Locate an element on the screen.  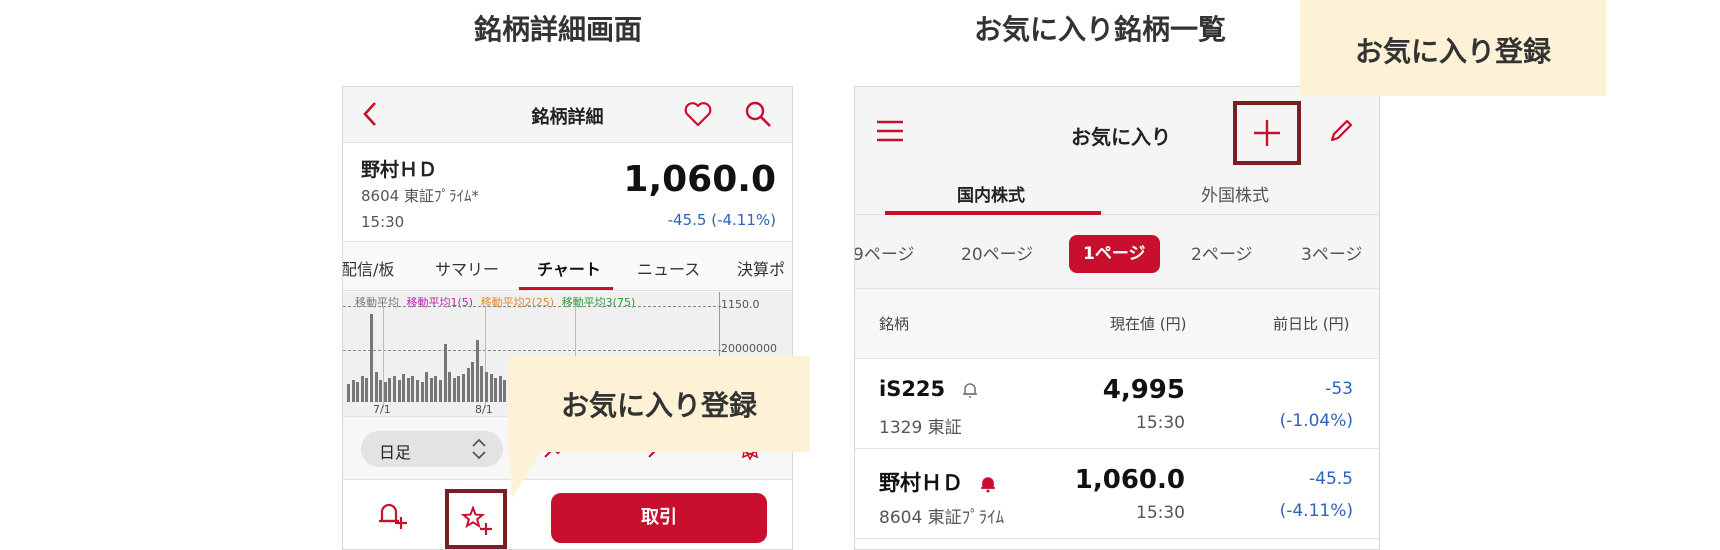
page-selector: 9ページ 20ページ 1ページ 2ページ 3ページ is located at coordinates (1117, 252).